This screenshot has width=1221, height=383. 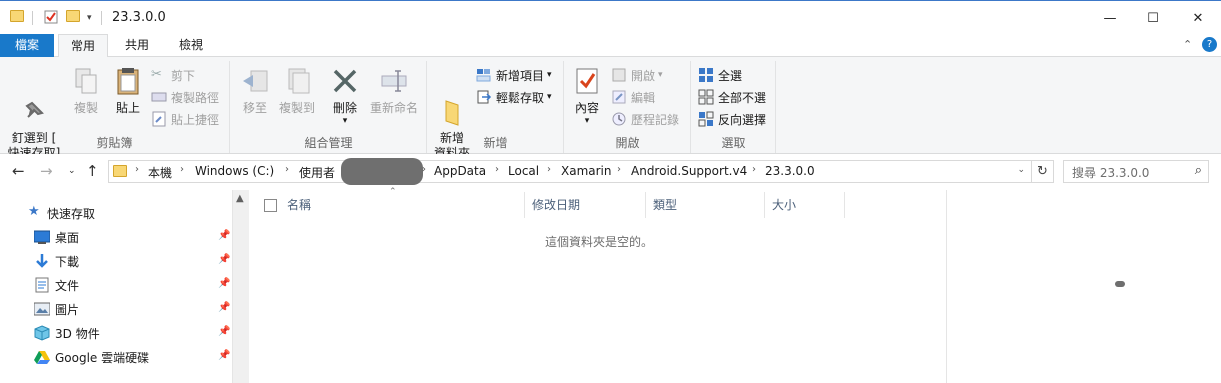 What do you see at coordinates (185, 119) in the screenshot?
I see `paste-shortcut-button: 貼上捷徑` at bounding box center [185, 119].